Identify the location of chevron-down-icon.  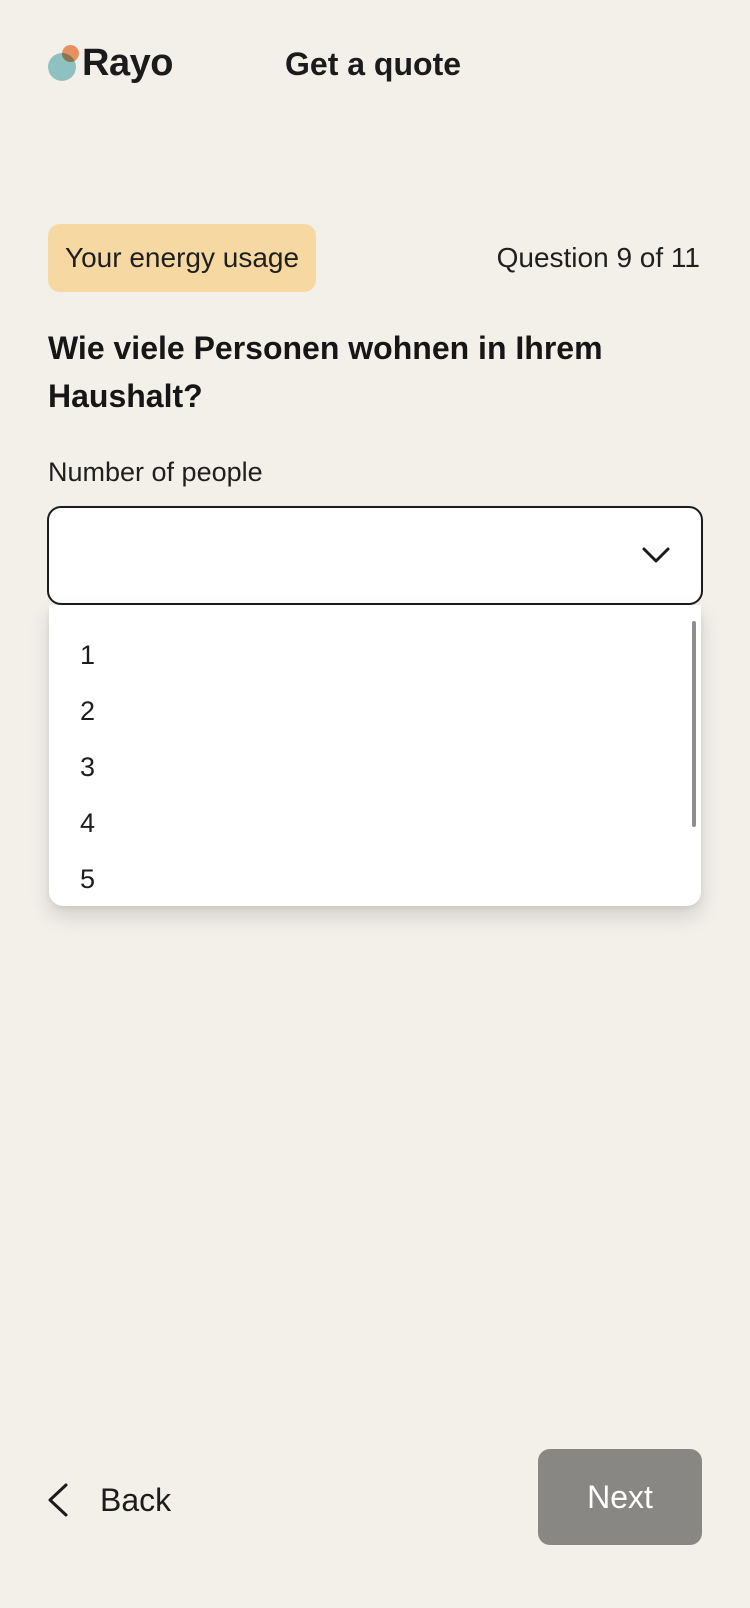
(656, 555).